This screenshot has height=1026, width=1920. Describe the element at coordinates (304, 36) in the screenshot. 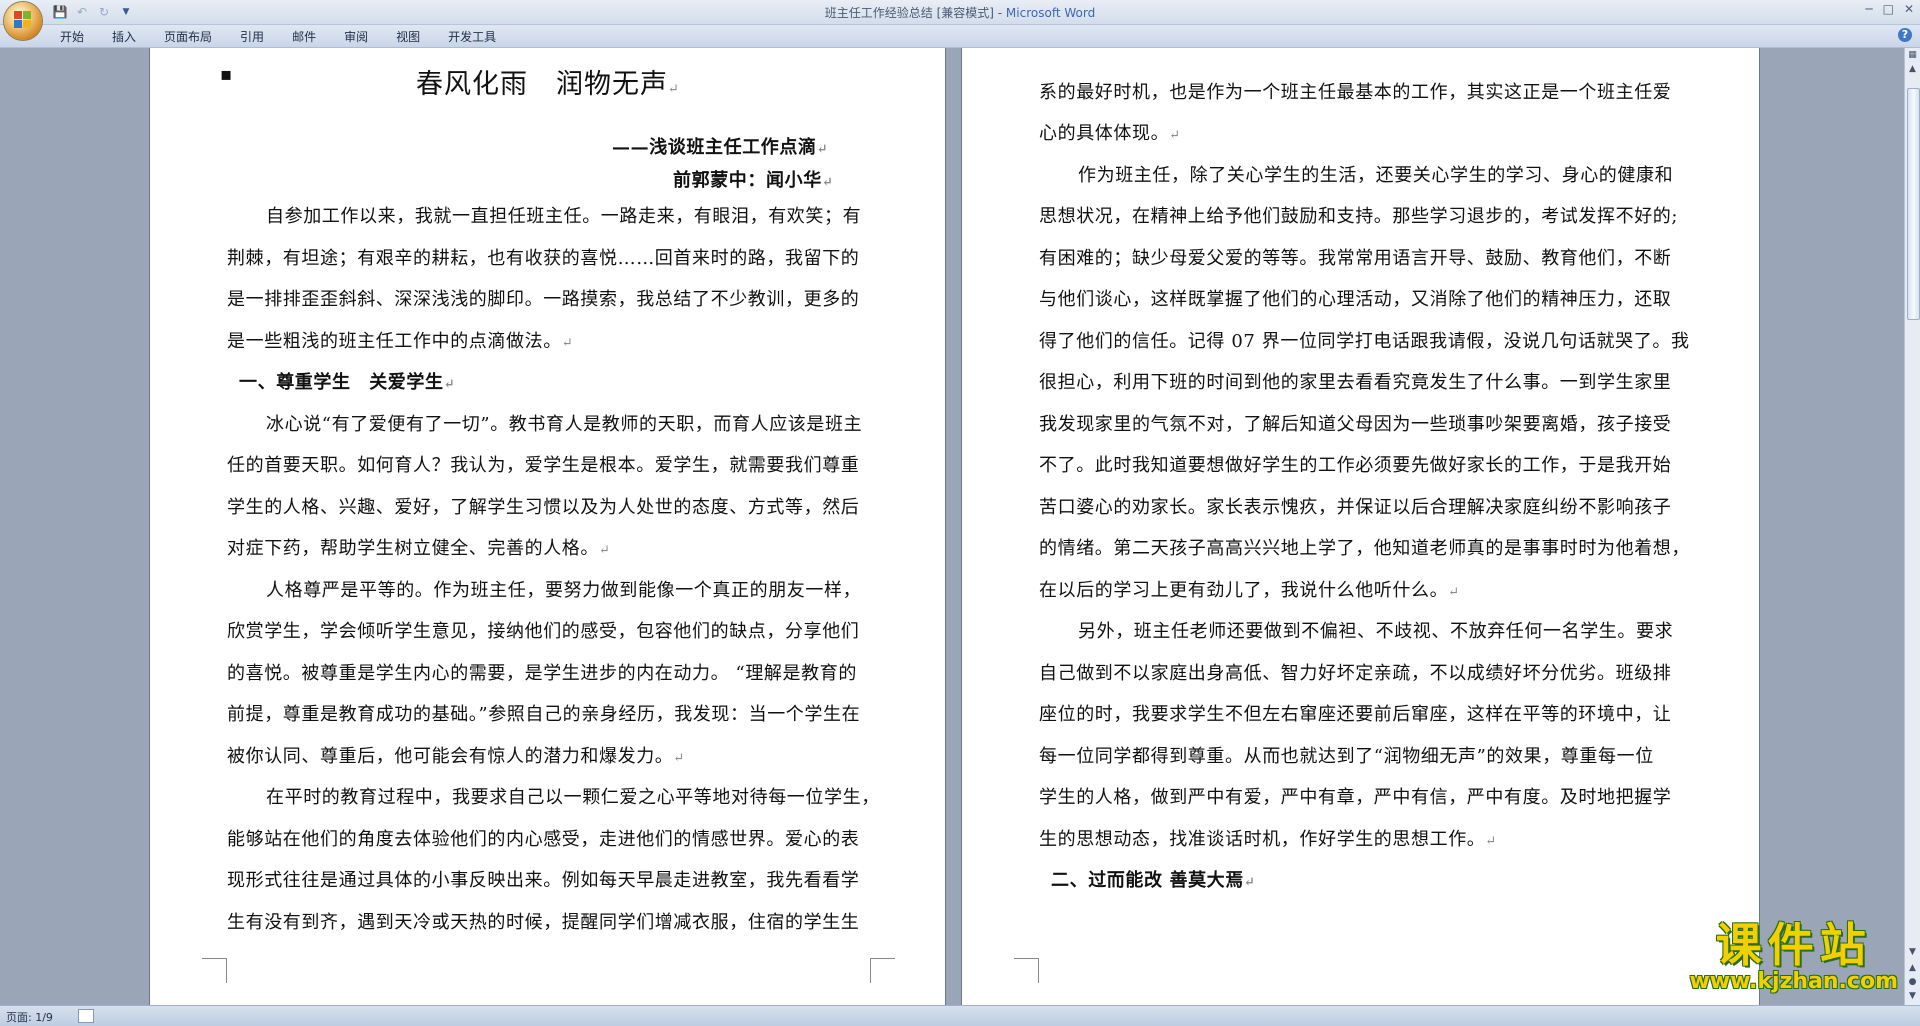

I see `tab-mailings: 邮件` at that location.